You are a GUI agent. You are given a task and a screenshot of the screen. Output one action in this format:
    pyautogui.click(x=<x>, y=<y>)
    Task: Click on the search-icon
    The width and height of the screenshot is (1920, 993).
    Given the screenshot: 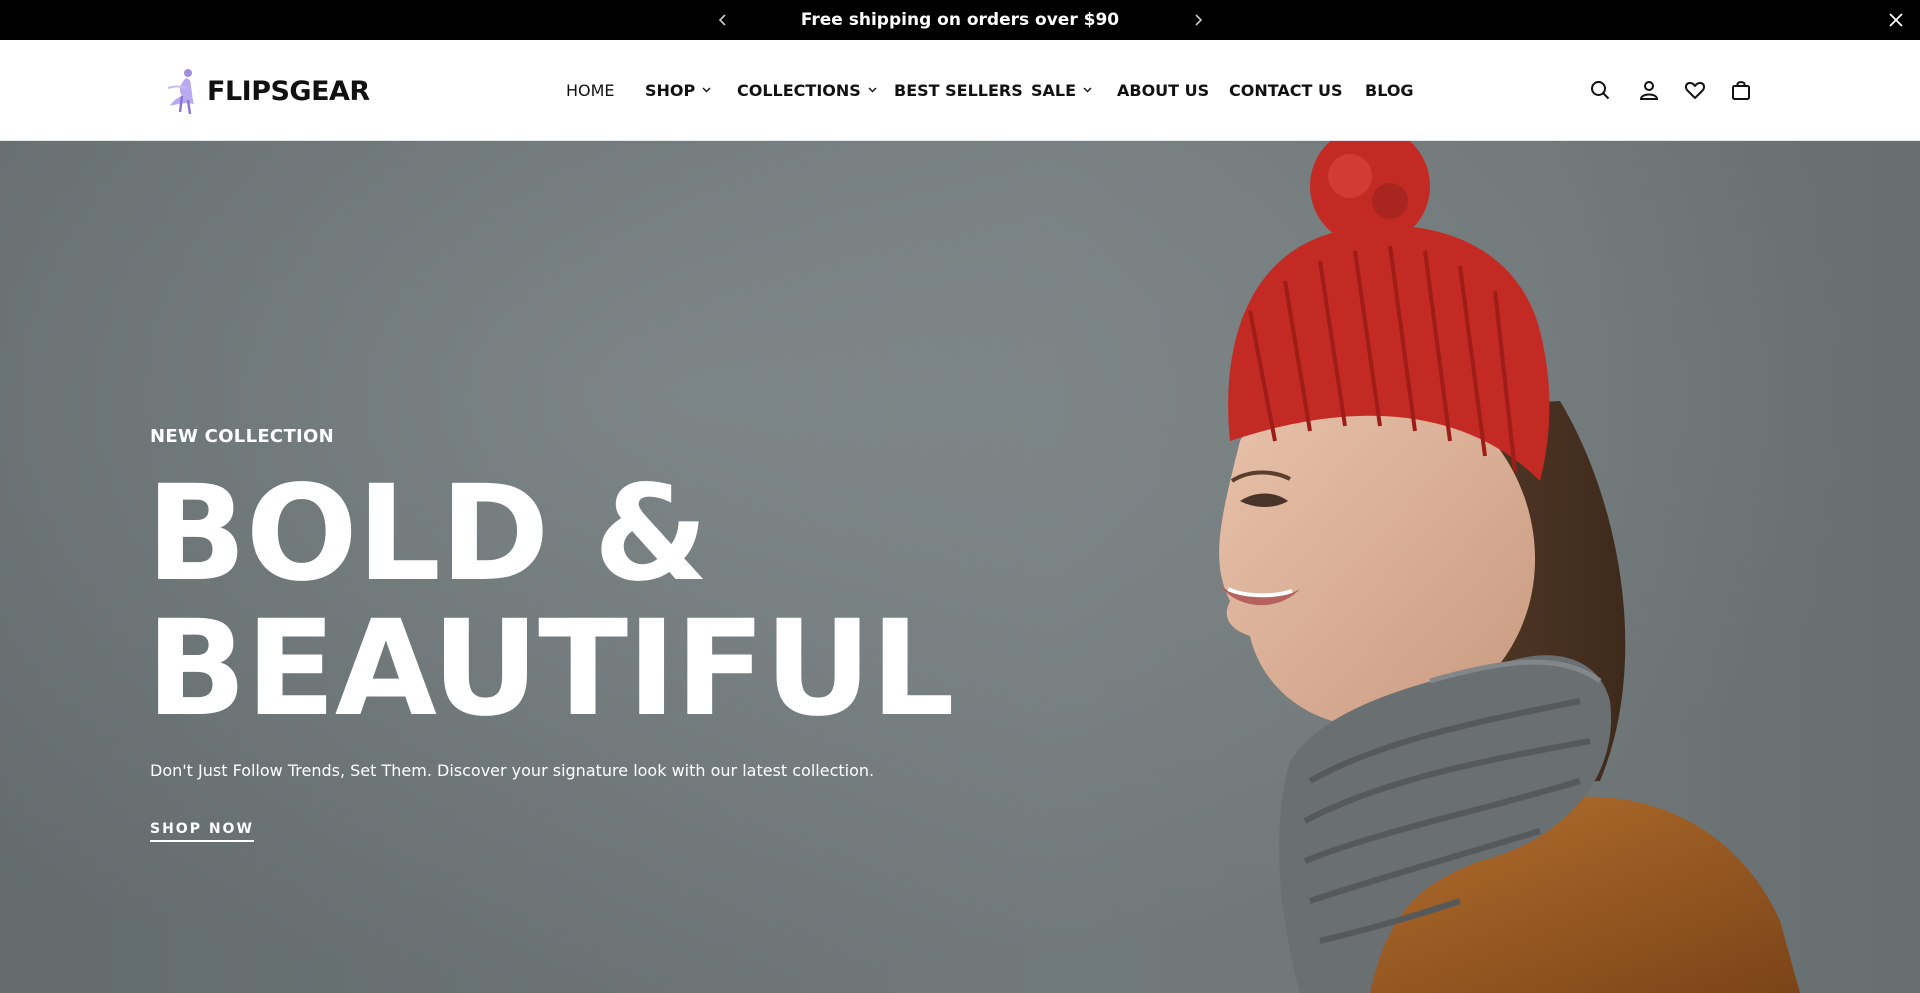 What is the action you would take?
    pyautogui.click(x=1600, y=90)
    